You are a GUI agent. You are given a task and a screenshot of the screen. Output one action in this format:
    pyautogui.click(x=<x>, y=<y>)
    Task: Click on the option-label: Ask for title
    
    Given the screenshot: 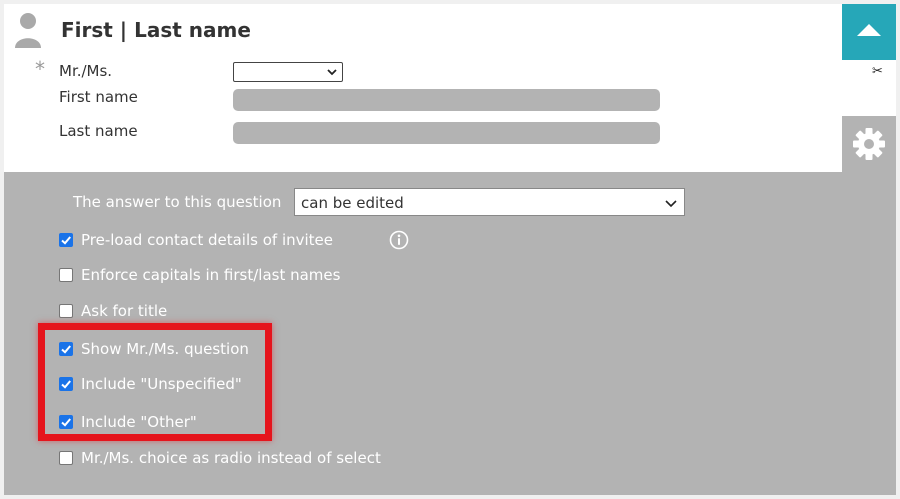 What is the action you would take?
    pyautogui.click(x=124, y=311)
    